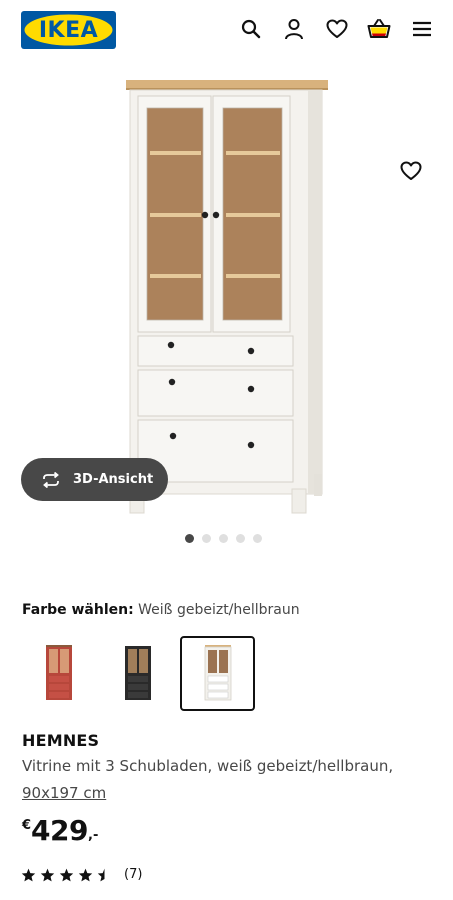  What do you see at coordinates (251, 29) in the screenshot?
I see `search-icon` at bounding box center [251, 29].